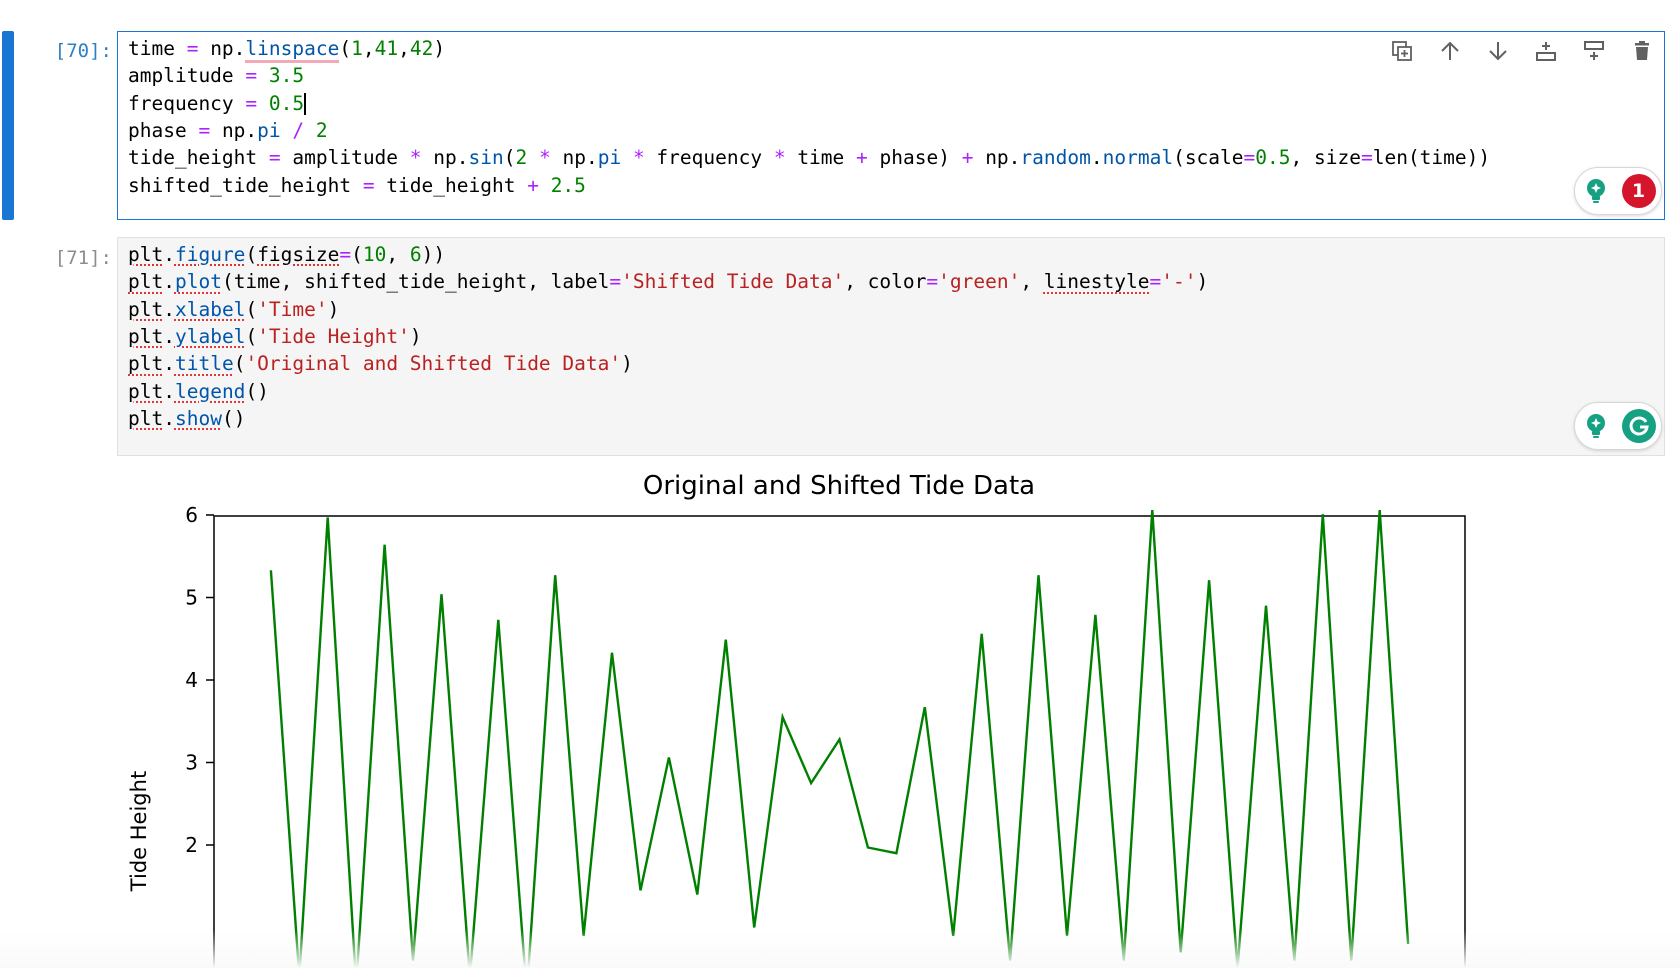  I want to click on code-token: (time, shifted_tide_height, label, so click(415, 282).